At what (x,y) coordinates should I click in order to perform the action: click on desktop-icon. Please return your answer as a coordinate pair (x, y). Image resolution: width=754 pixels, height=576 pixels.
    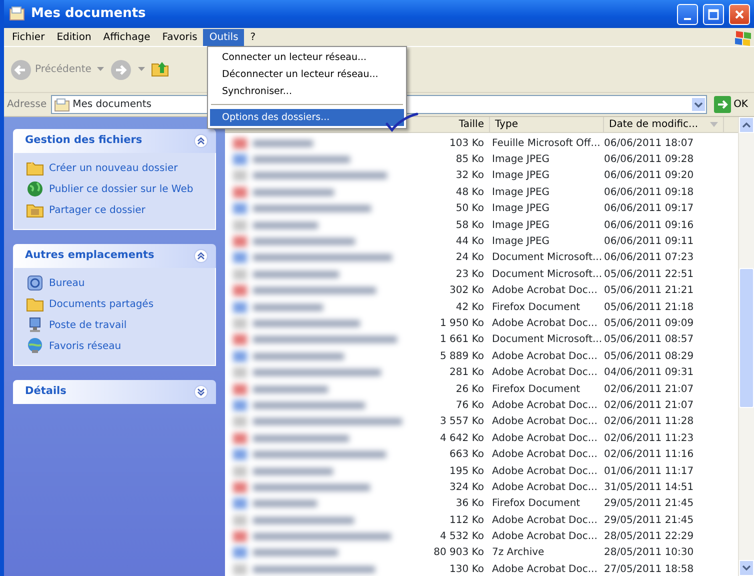
    Looking at the image, I should click on (35, 283).